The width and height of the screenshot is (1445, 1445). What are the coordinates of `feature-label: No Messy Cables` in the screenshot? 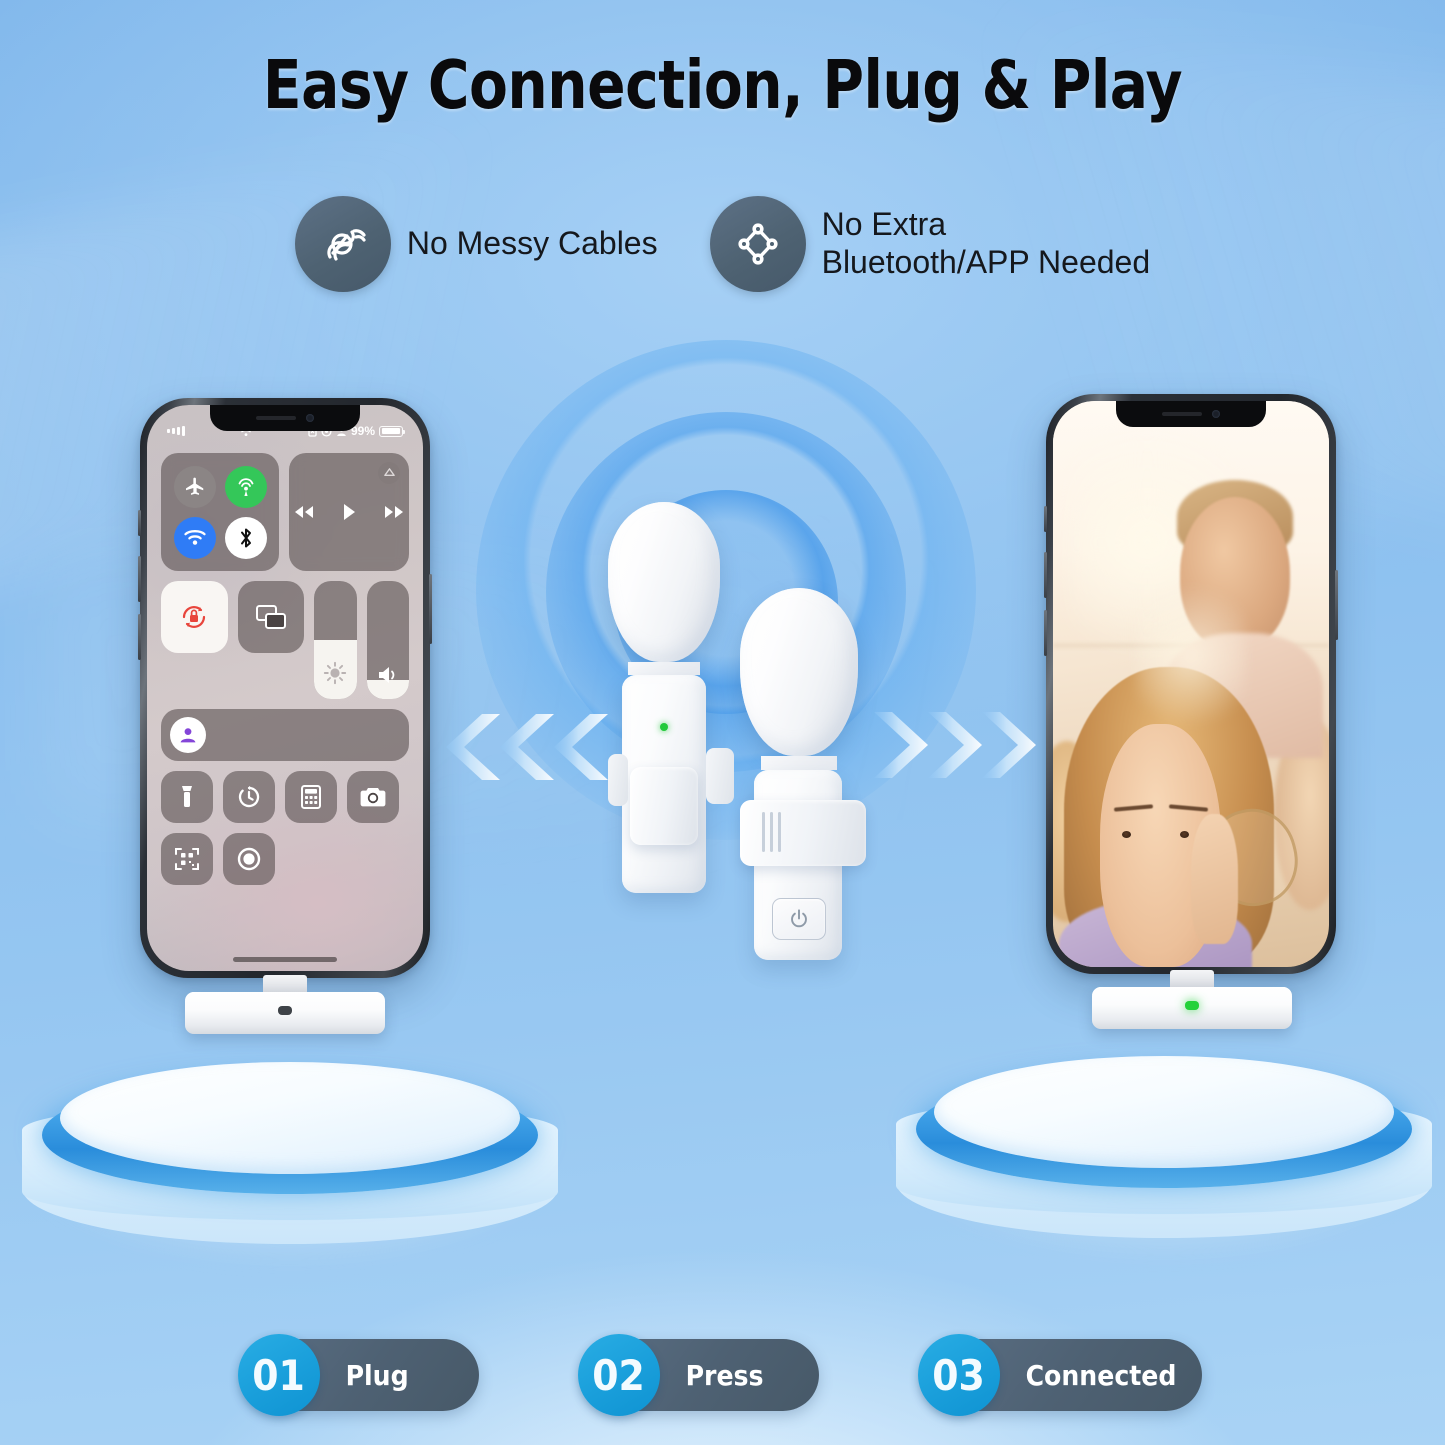 It's located at (532, 244).